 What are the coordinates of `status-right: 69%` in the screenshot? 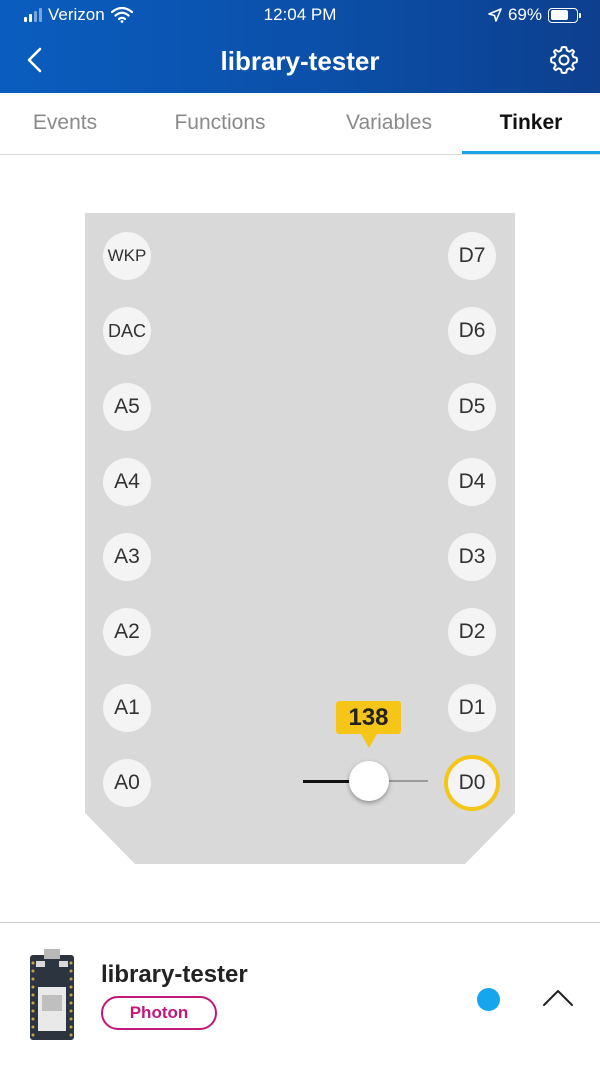 It's located at (534, 15).